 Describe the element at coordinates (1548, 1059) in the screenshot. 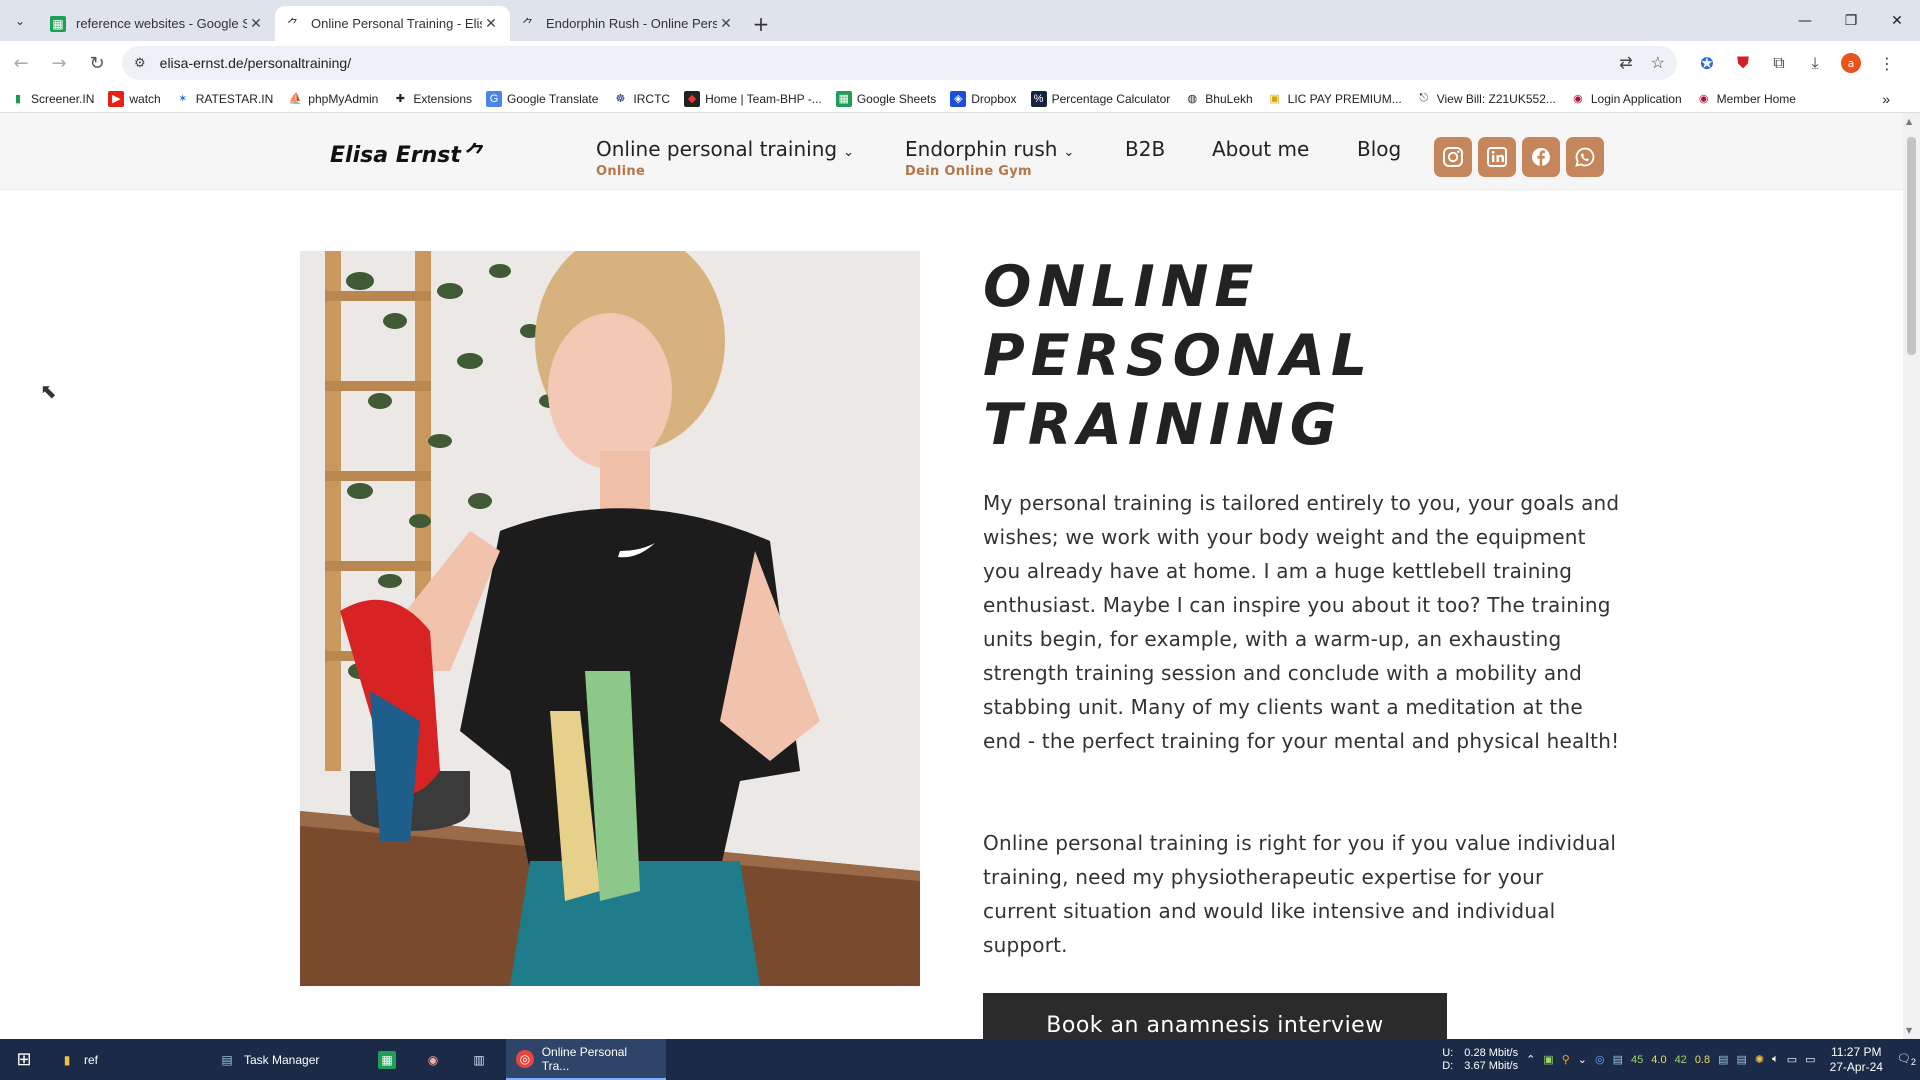

I see `tray-app-icon: ▣` at that location.